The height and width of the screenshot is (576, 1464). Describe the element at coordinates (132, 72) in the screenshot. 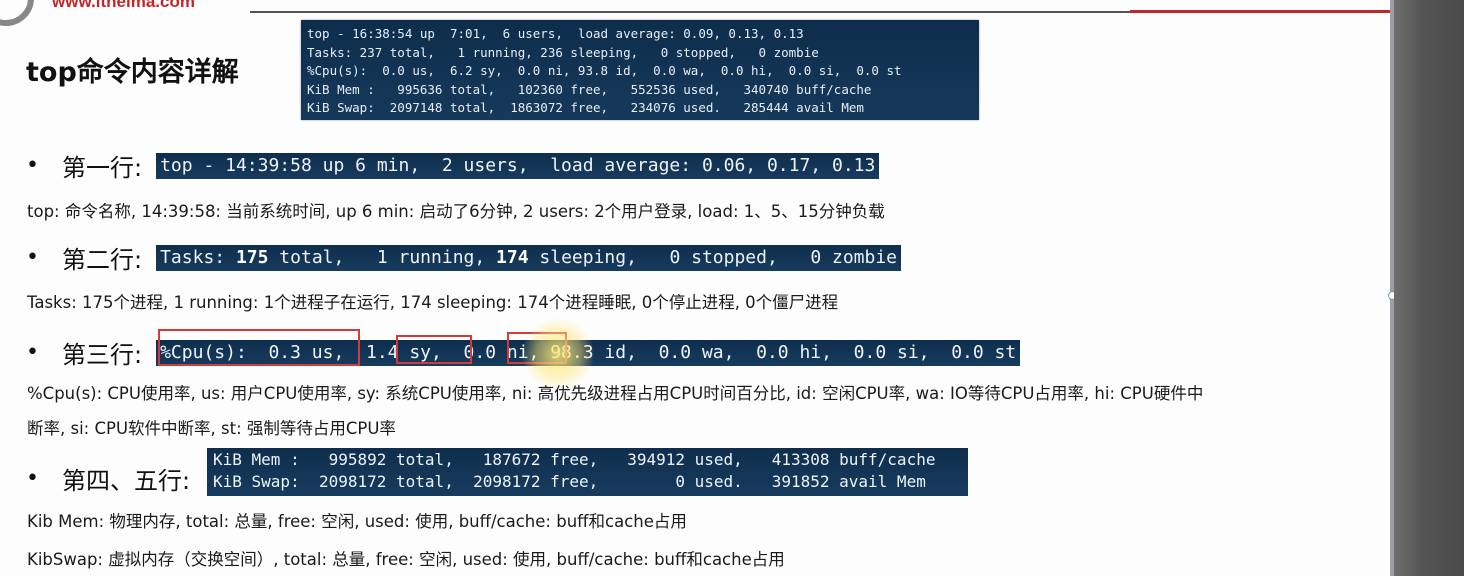

I see `page-title: top命令内容详解` at that location.